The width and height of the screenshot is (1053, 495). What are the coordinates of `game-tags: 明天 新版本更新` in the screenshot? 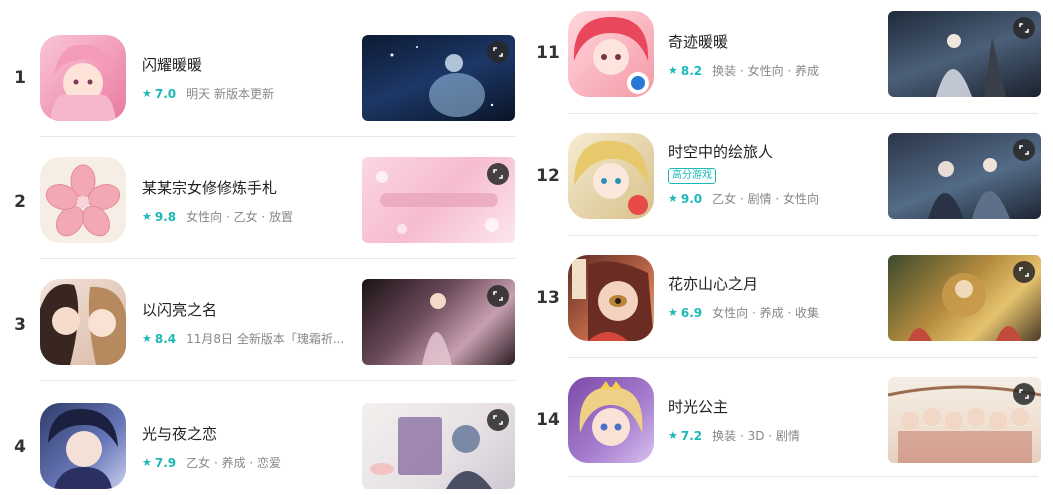 It's located at (230, 94).